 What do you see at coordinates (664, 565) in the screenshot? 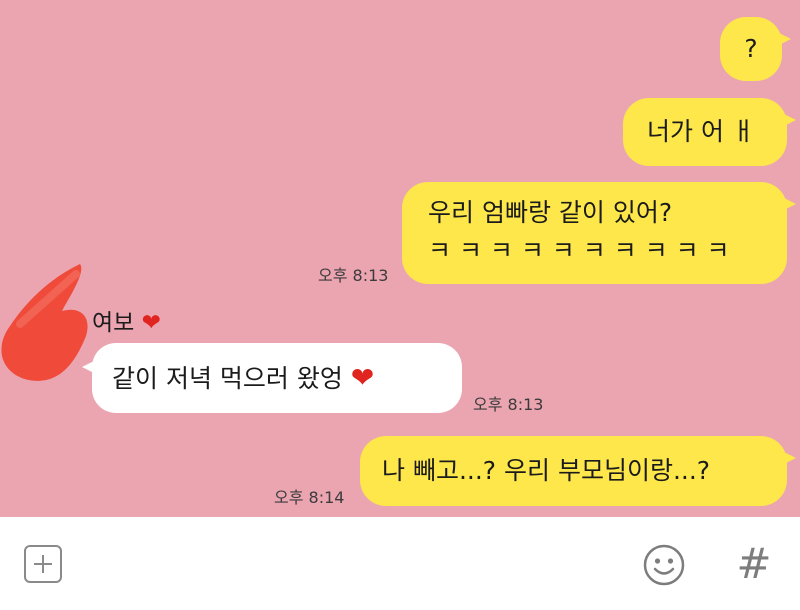
I see `smiley-icon` at bounding box center [664, 565].